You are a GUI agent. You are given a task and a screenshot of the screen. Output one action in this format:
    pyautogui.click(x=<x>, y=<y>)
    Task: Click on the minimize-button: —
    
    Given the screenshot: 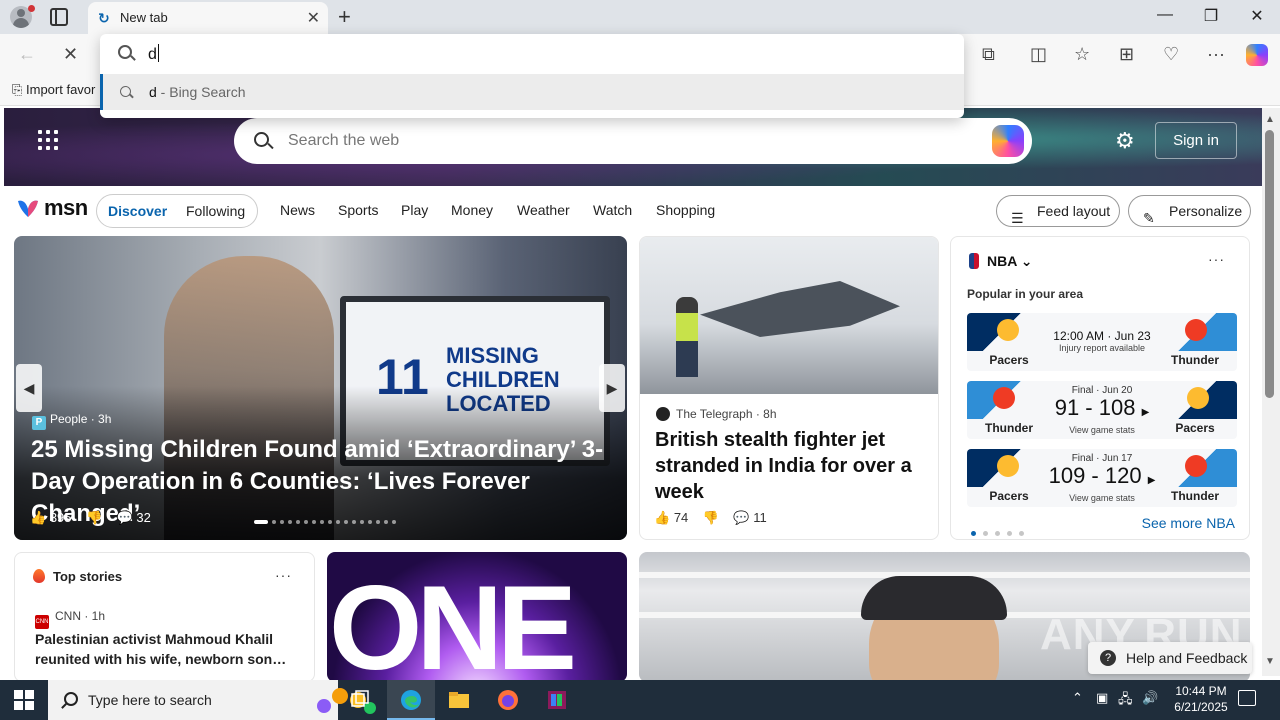 What is the action you would take?
    pyautogui.click(x=1165, y=15)
    